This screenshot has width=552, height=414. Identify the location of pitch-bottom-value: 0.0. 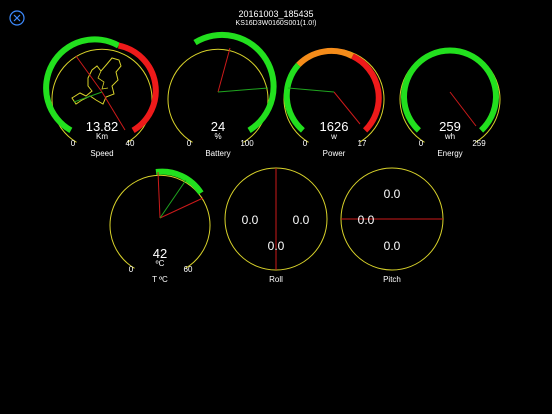
(392, 246).